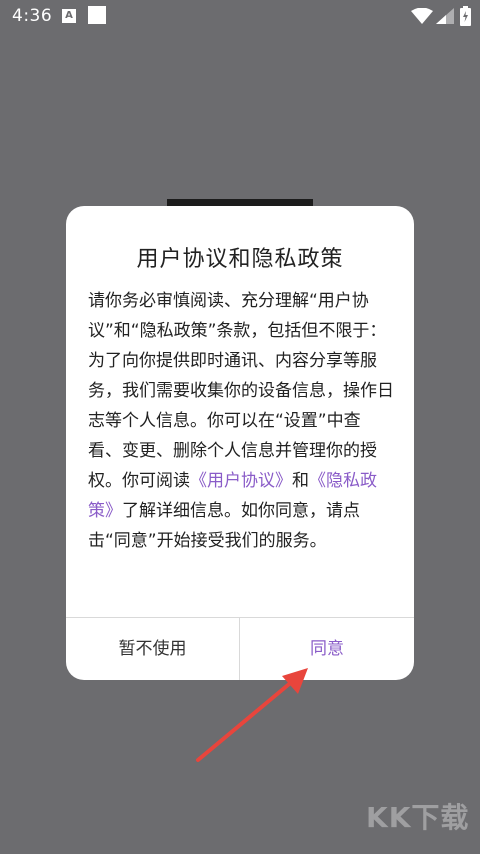  Describe the element at coordinates (465, 16) in the screenshot. I see `battery-charging-icon` at that location.